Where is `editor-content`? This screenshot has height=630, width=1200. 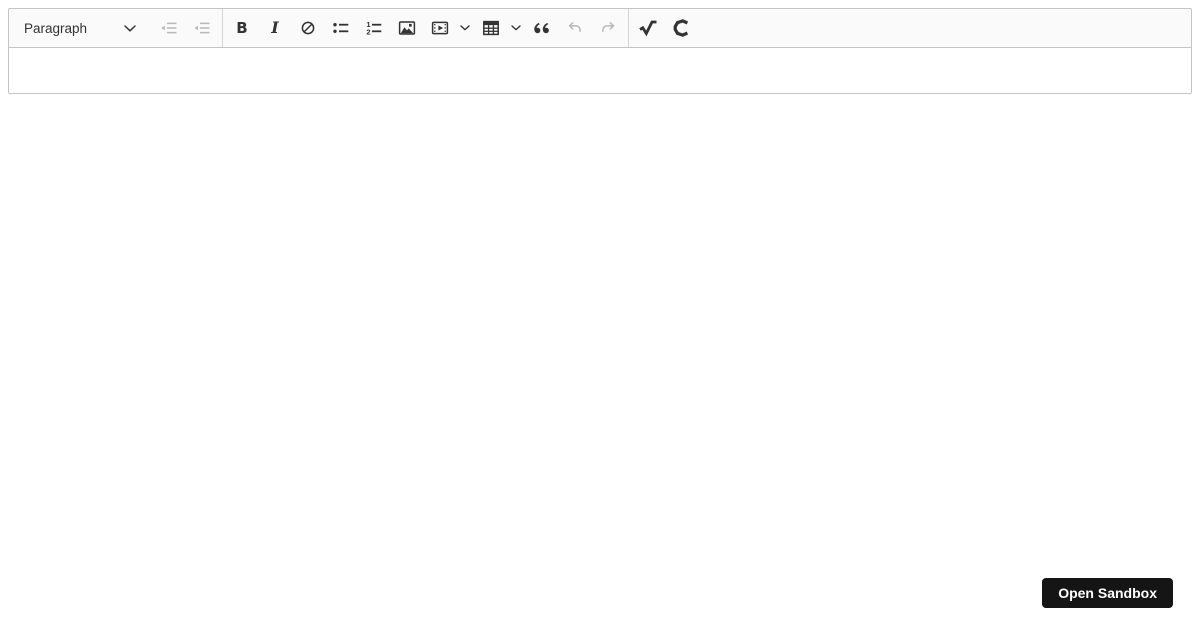 editor-content is located at coordinates (600, 70).